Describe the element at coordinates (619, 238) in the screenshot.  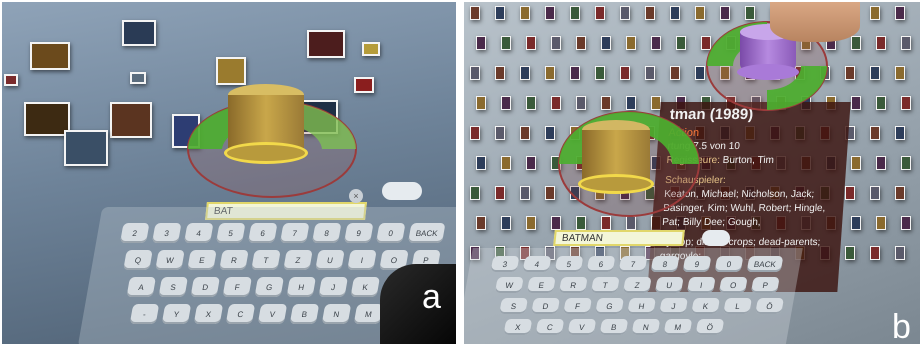
I see `search-input: BATMAN` at that location.